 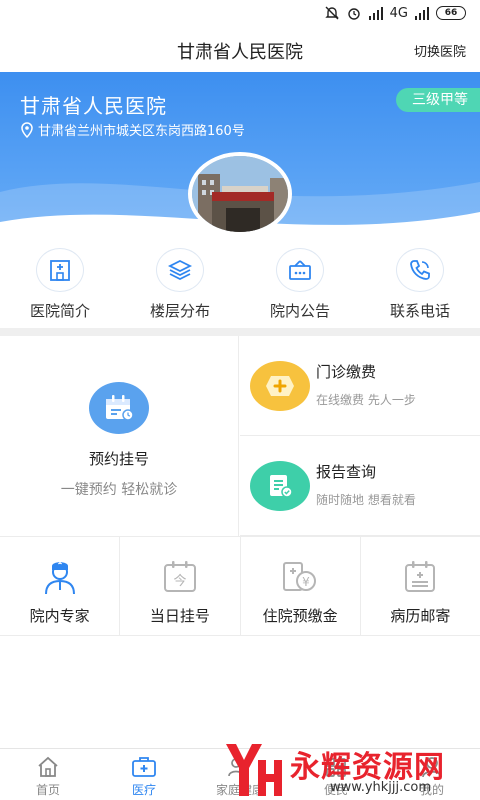 What do you see at coordinates (346, 372) in the screenshot?
I see `payment-title: 门诊缴费` at bounding box center [346, 372].